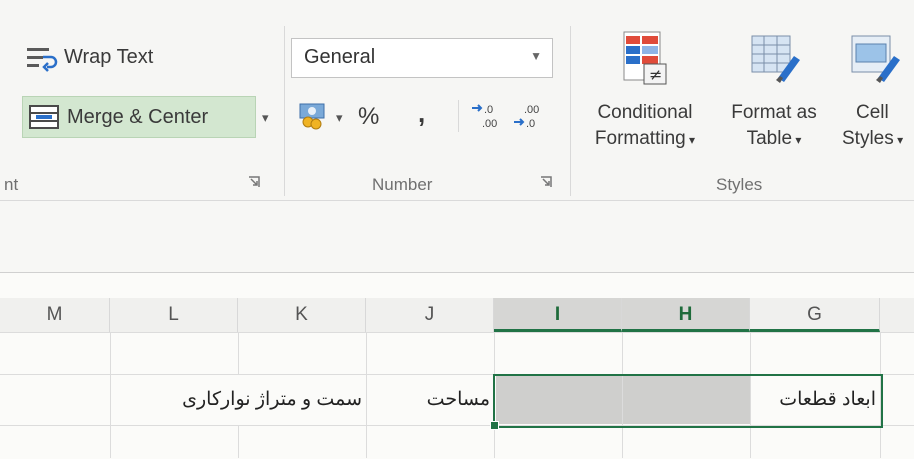  What do you see at coordinates (686, 315) in the screenshot?
I see `column-header-h: H` at bounding box center [686, 315].